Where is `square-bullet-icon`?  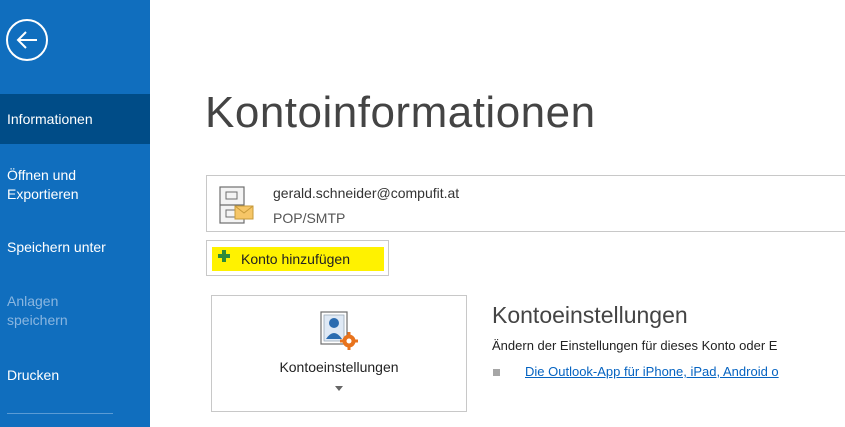
square-bullet-icon is located at coordinates (496, 372).